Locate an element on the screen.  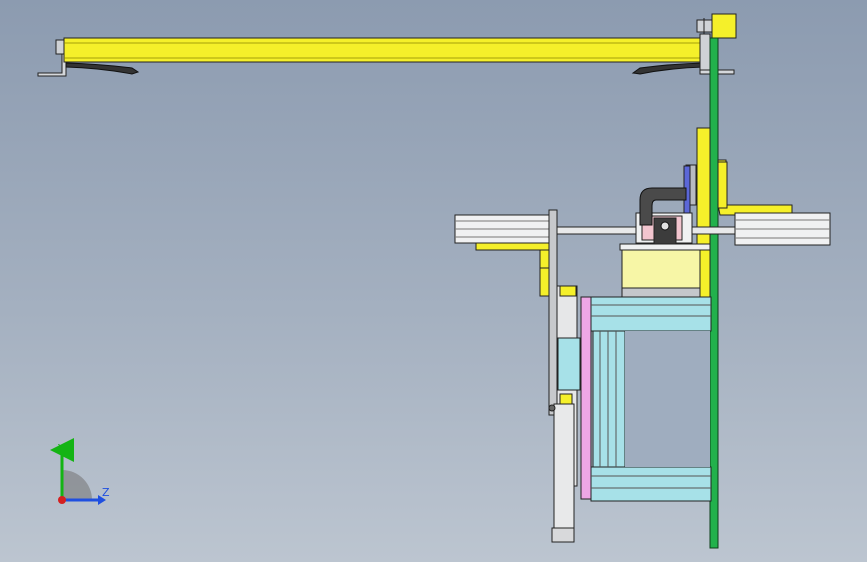
top-rail-beam is located at coordinates (384, 50).